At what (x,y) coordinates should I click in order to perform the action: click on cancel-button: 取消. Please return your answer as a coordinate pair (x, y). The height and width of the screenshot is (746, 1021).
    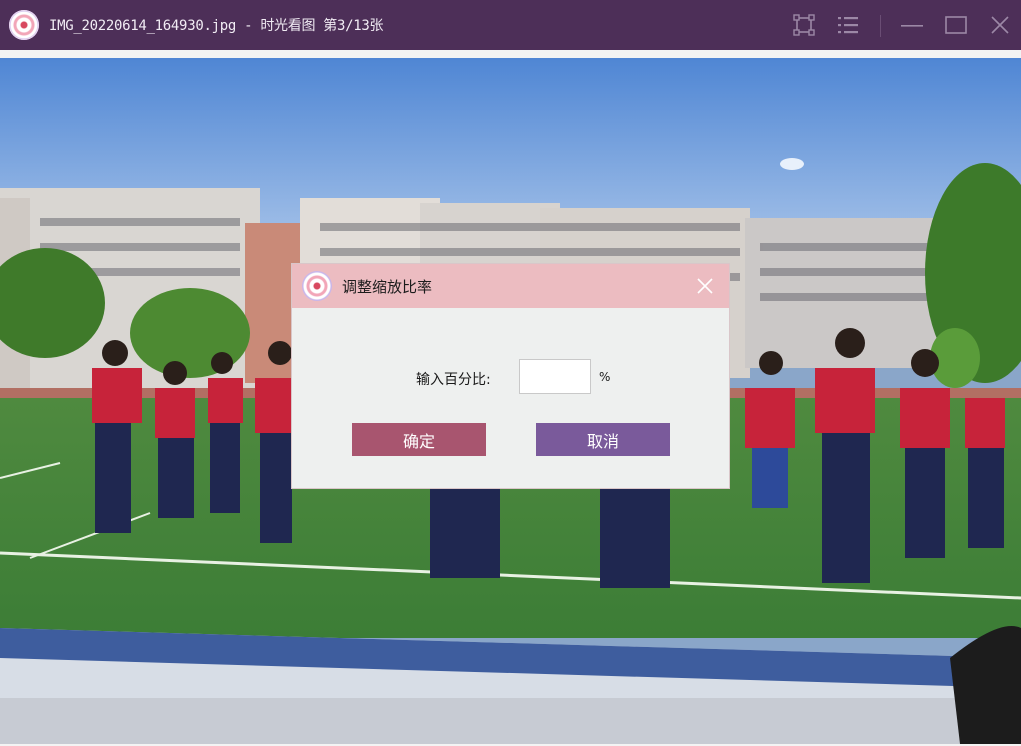
    Looking at the image, I should click on (603, 439).